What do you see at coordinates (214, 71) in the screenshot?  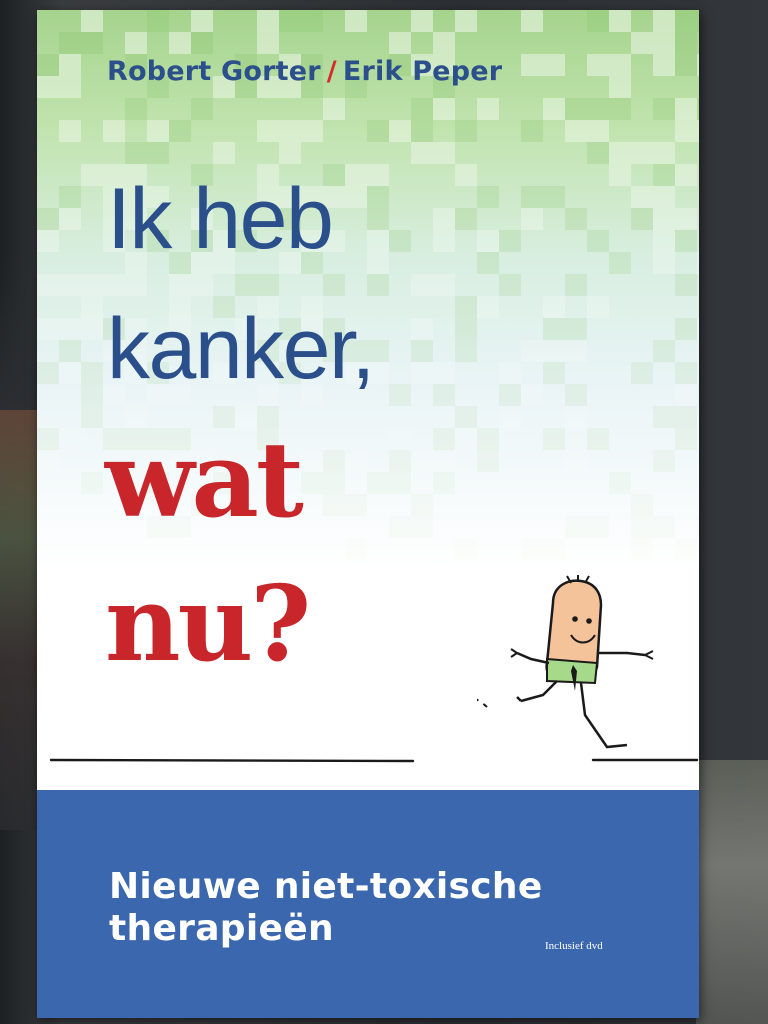 I see `author-robert-gorter: Robert Gorter` at bounding box center [214, 71].